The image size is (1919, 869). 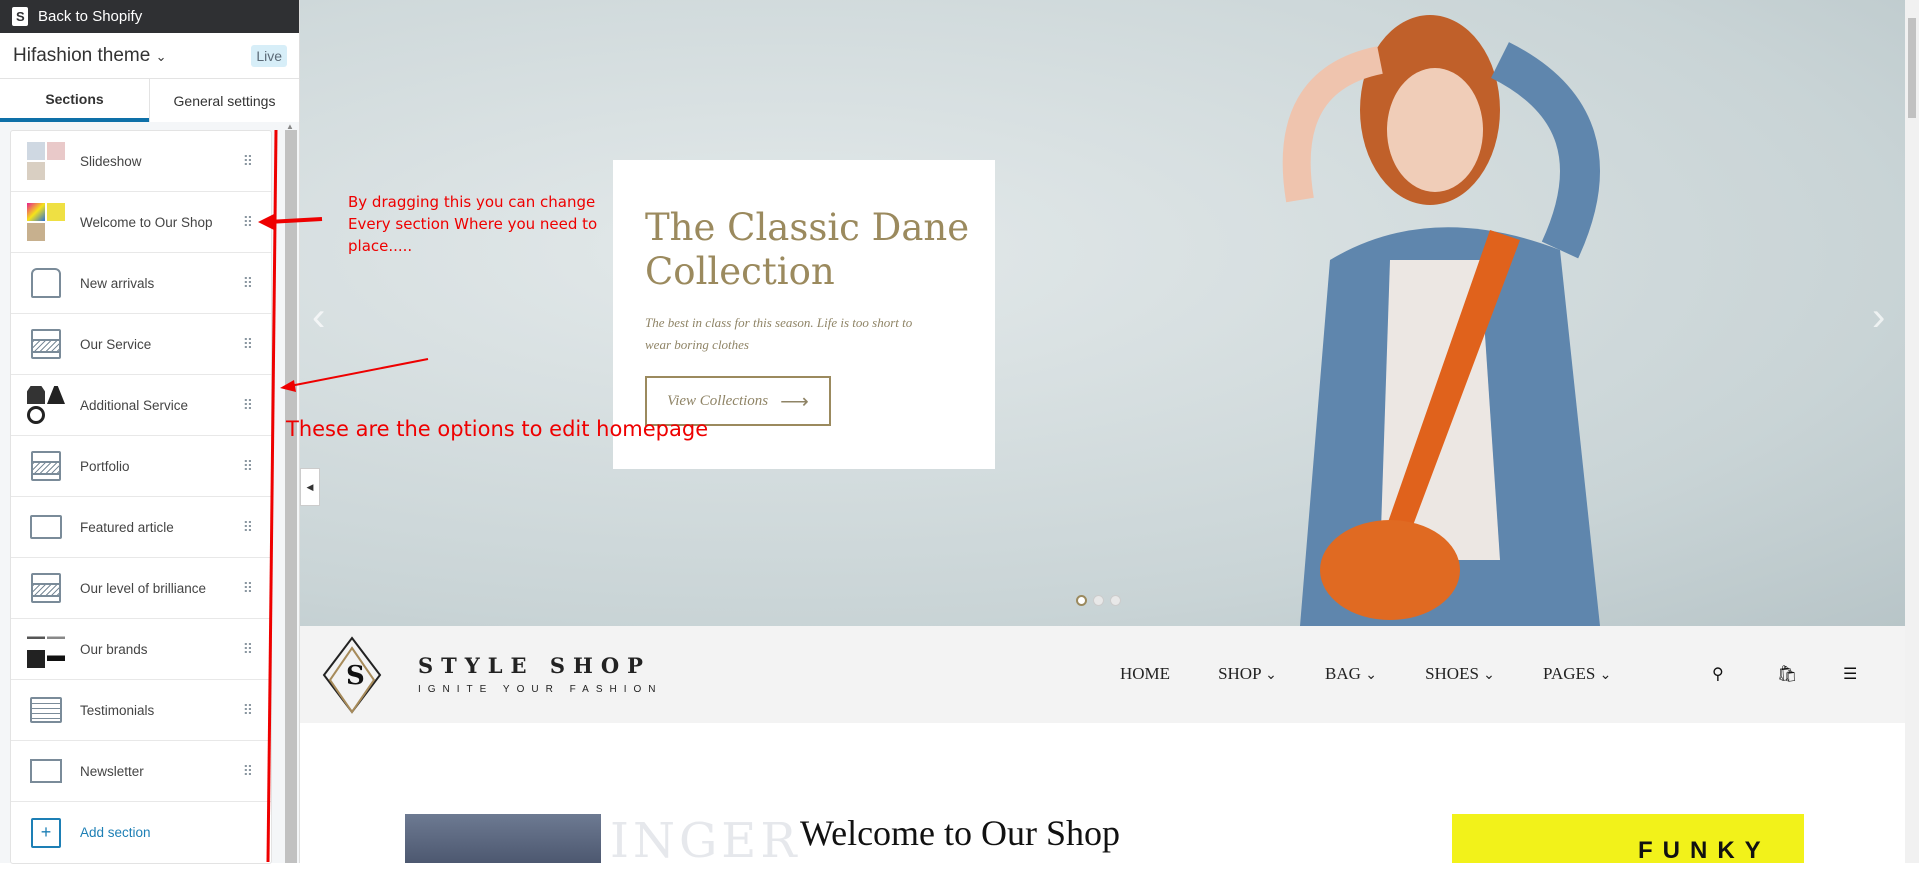 I want to click on options-annotation: These are the options to edit homepage, so click(x=497, y=429).